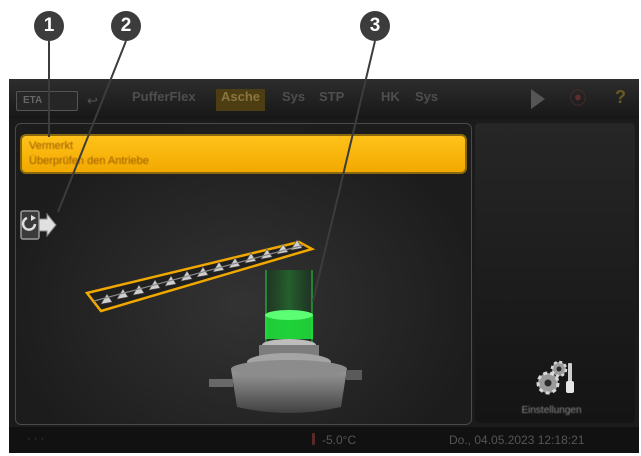  I want to click on status-bar: · · · -5.0°C Do., 04.05.2023 12:18:21, so click(324, 440).